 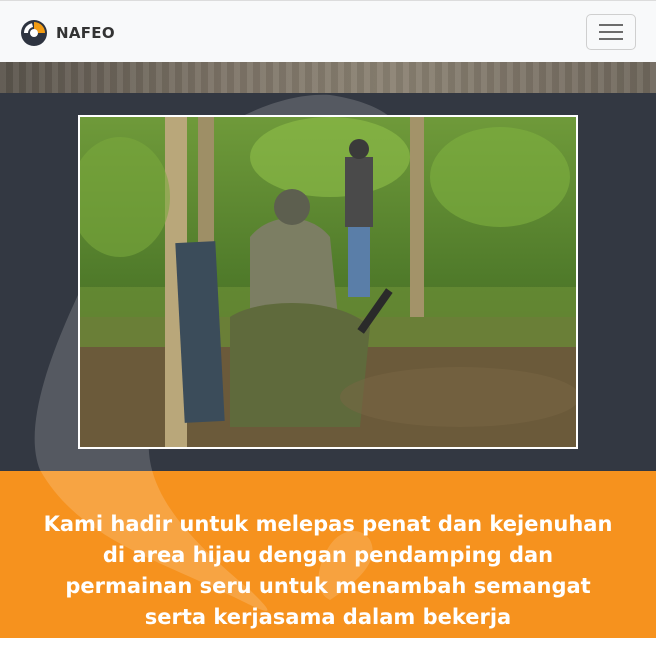 I want to click on hamburger-menu-icon, so click(x=611, y=32).